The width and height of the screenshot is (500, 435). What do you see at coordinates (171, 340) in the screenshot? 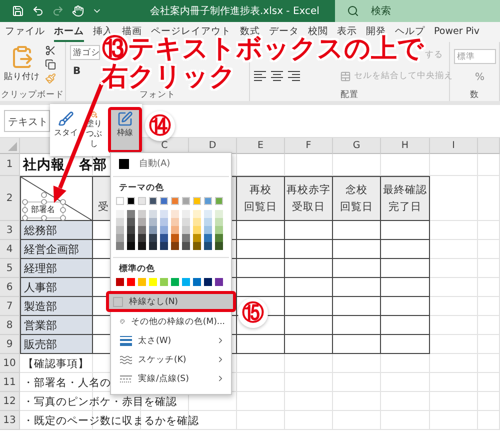
I see `menu-item: 太さ(W)` at bounding box center [171, 340].